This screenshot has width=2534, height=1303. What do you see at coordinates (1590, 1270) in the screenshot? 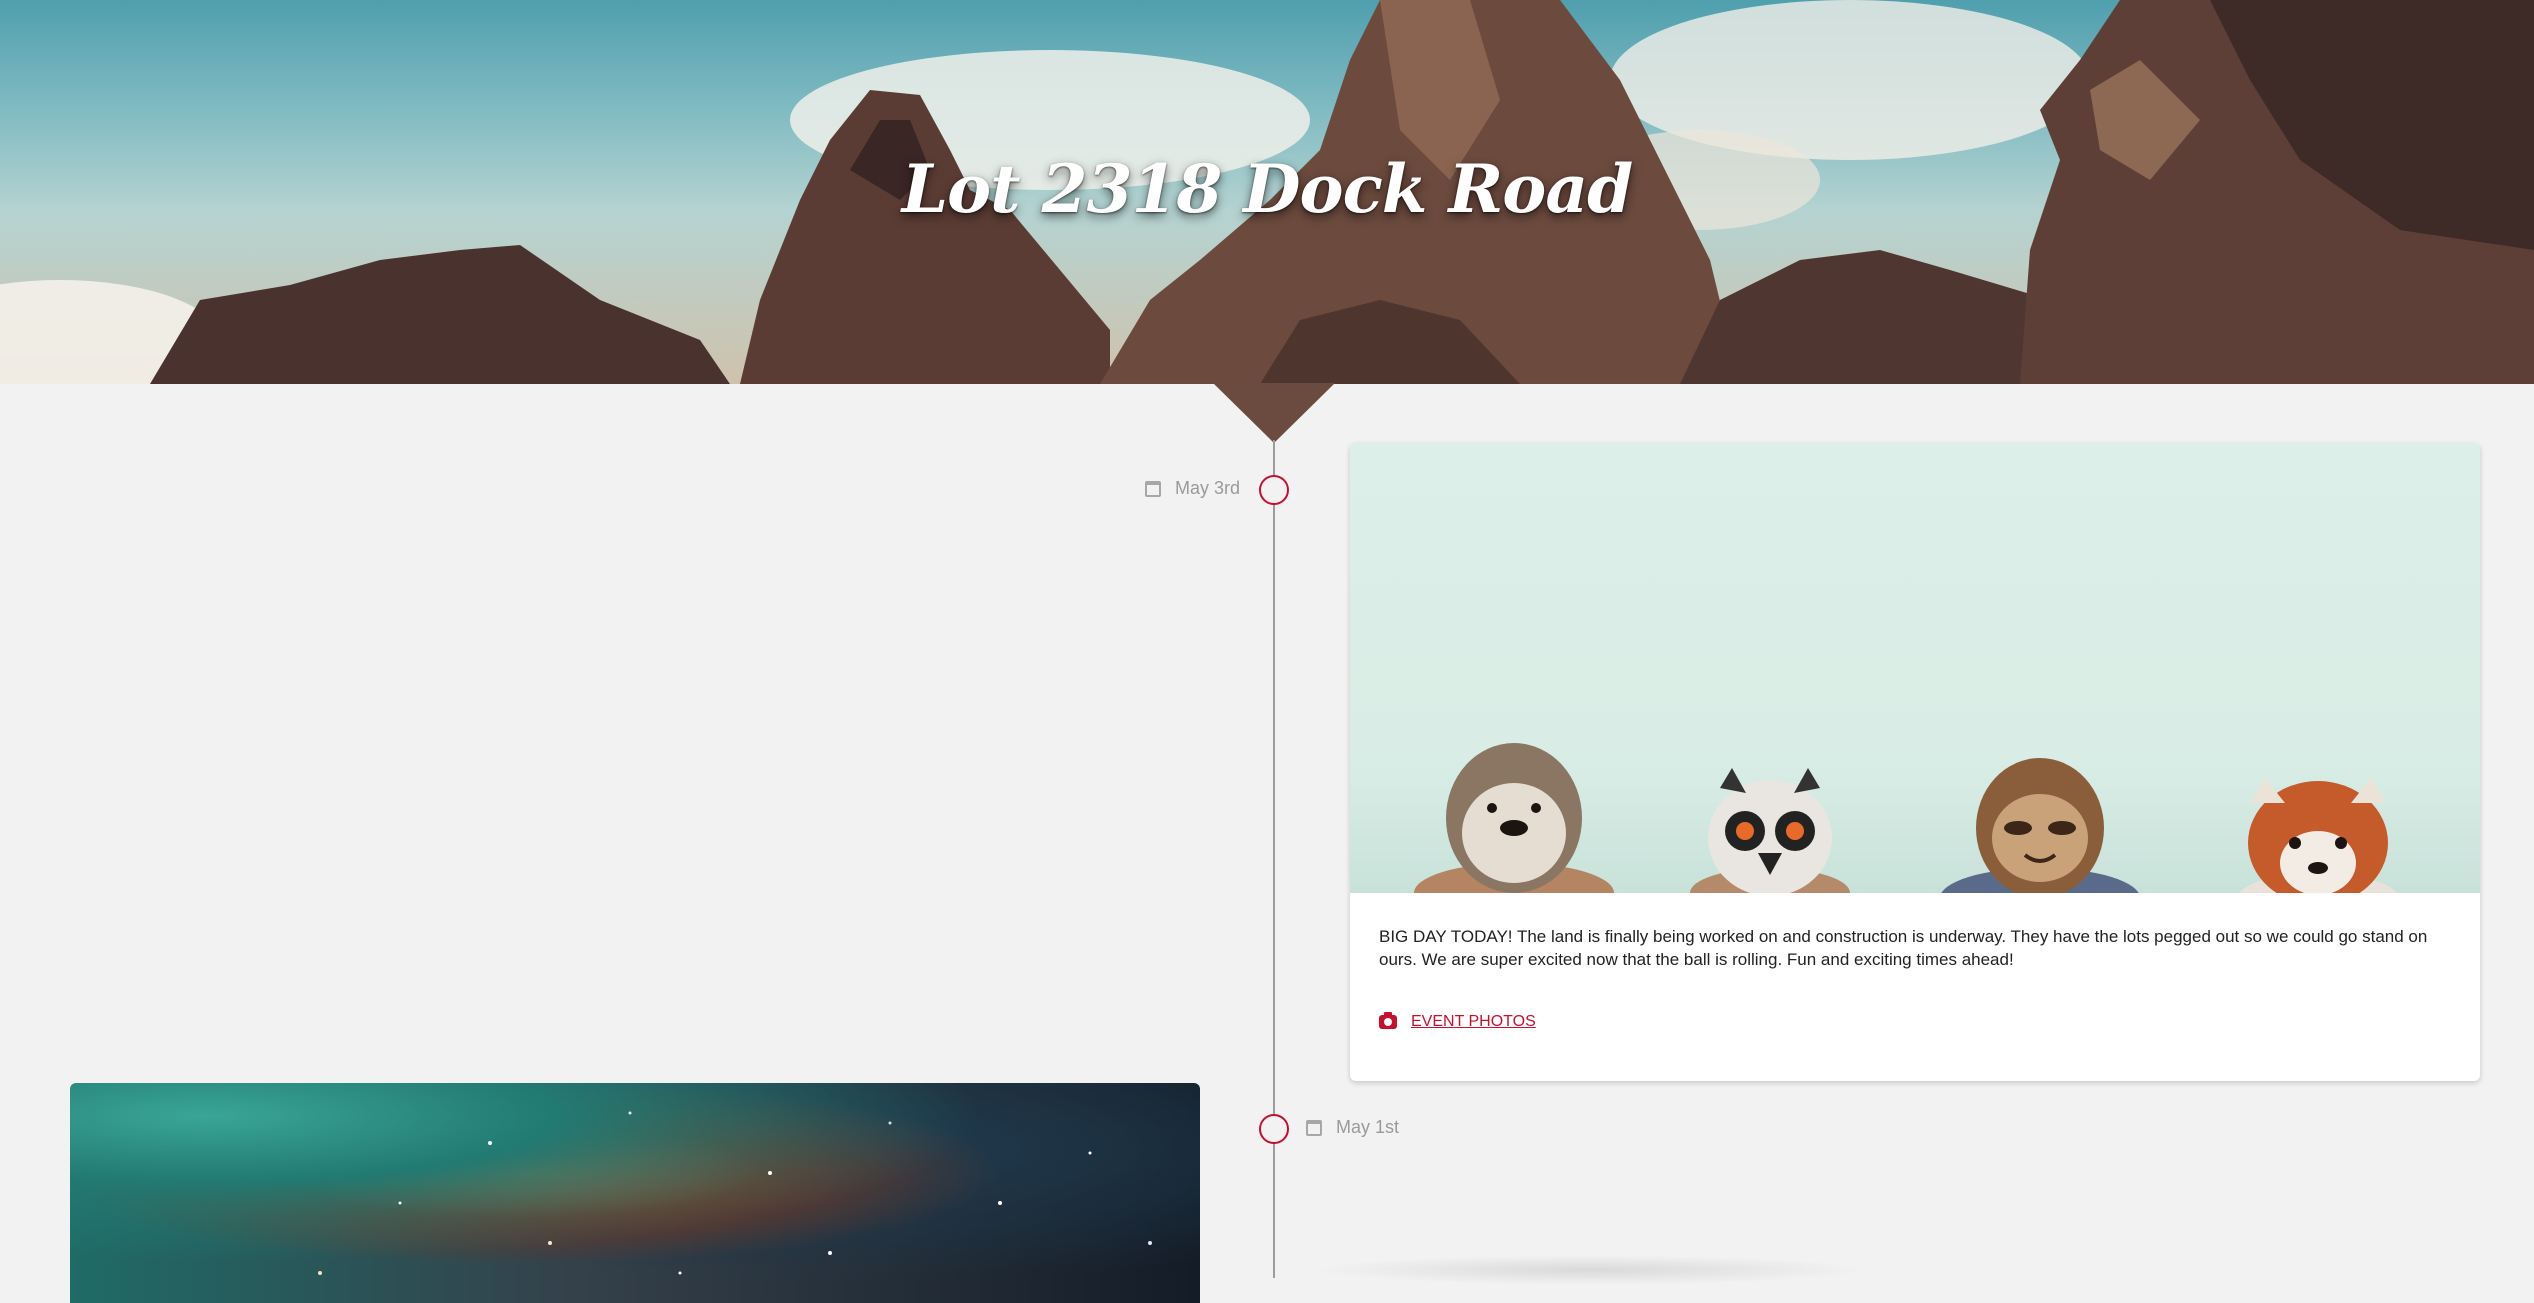
I see `card-shadow` at bounding box center [1590, 1270].